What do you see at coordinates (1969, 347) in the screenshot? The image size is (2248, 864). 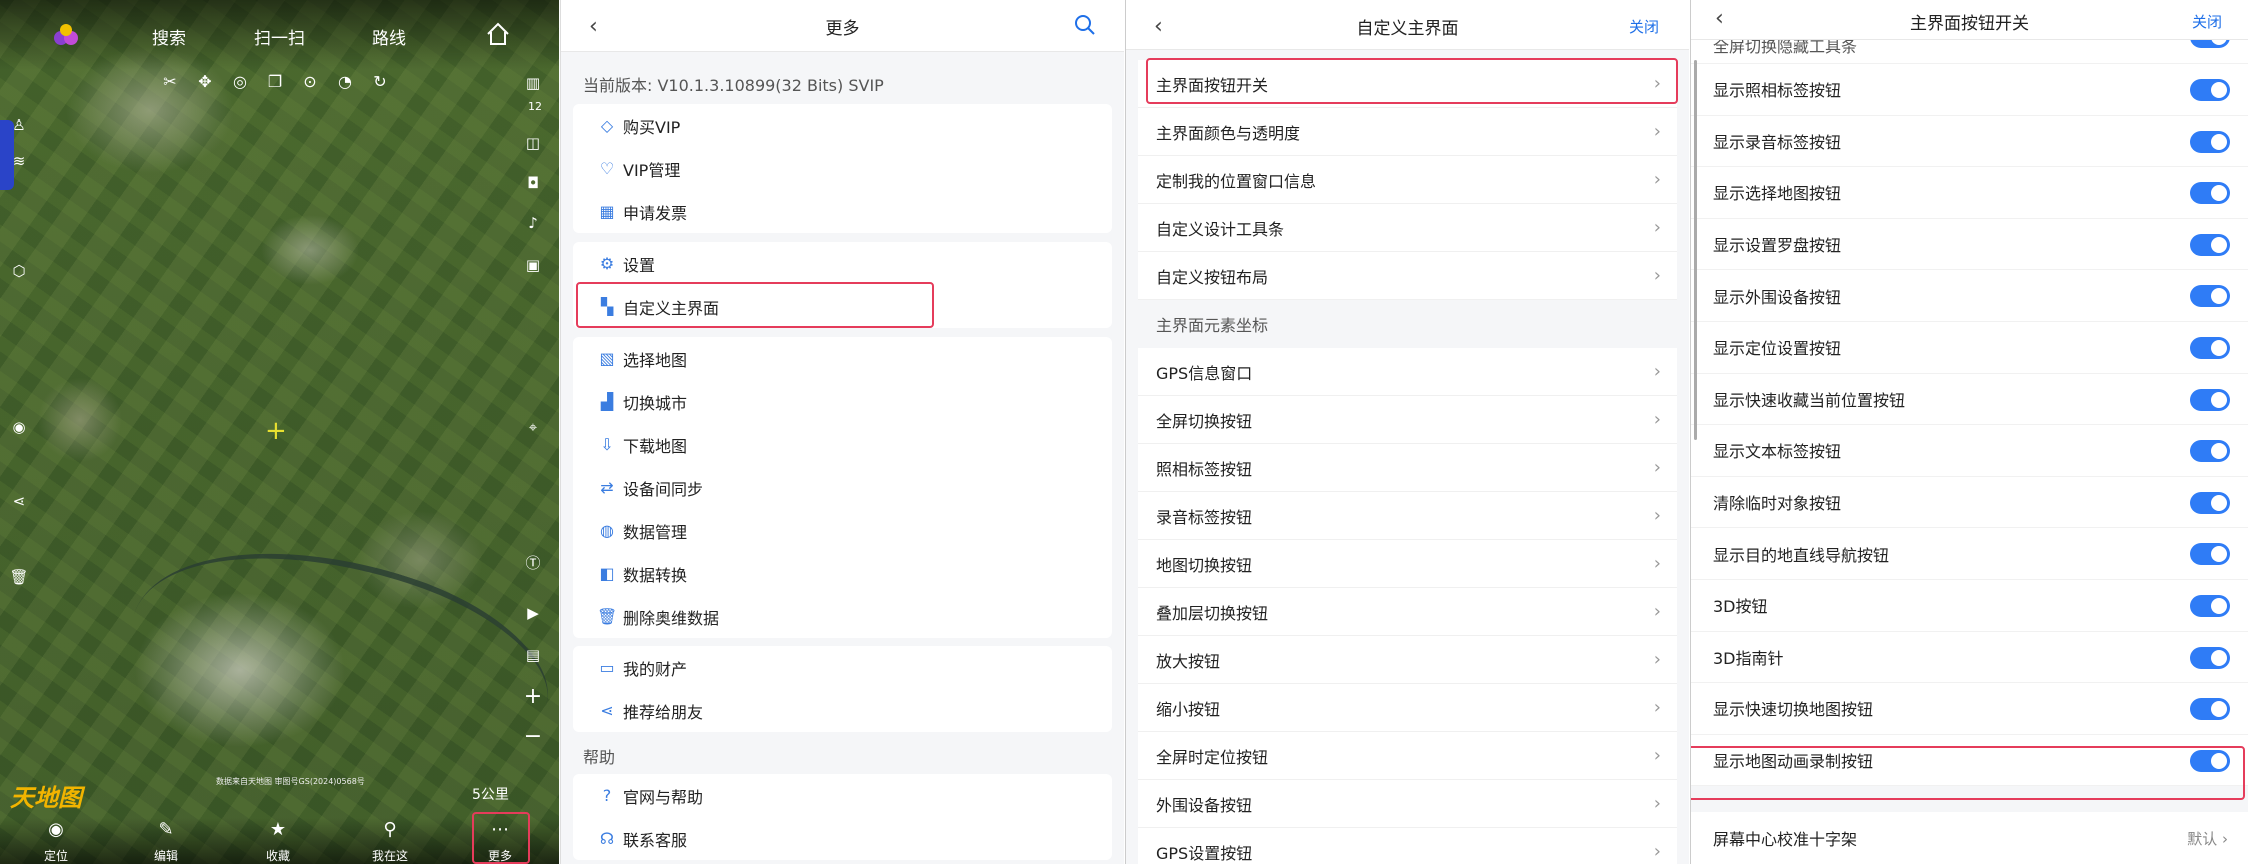 I see `switch-row: 显示定位设置按钮` at bounding box center [1969, 347].